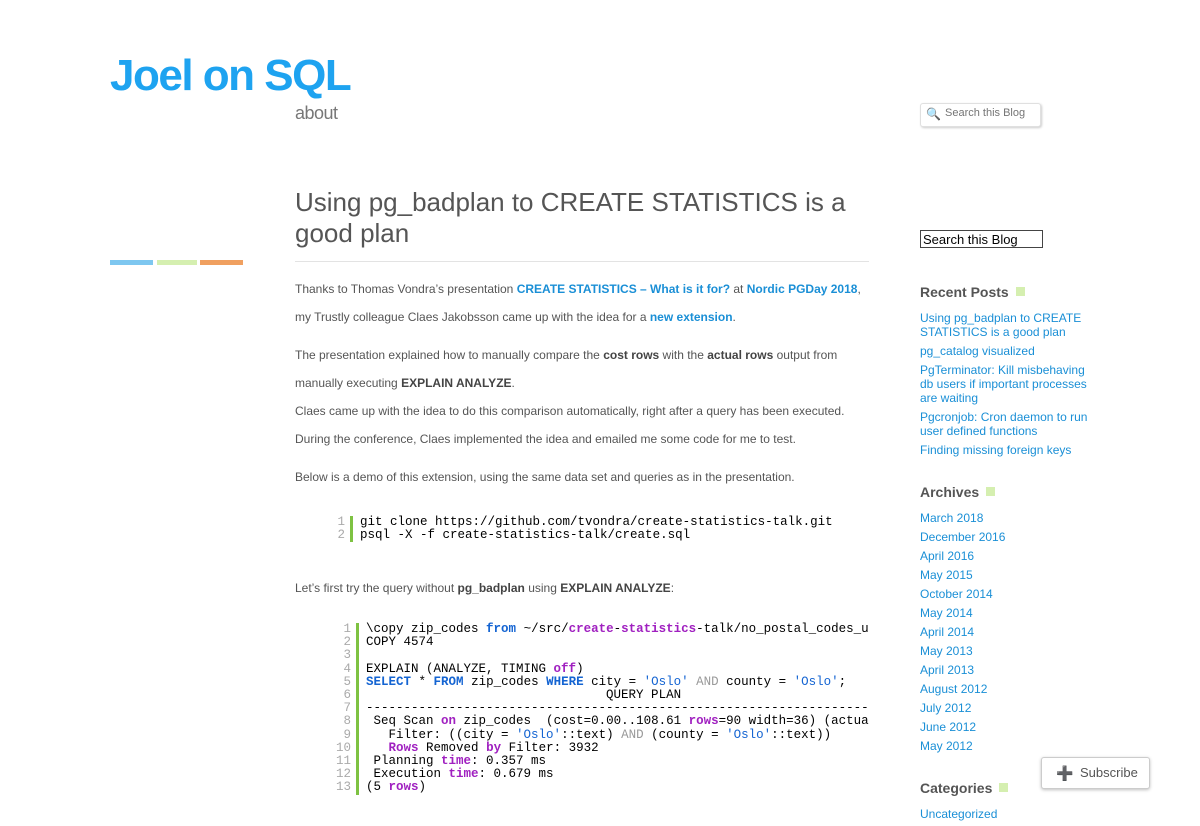 The image size is (1200, 826). I want to click on decor-bar-blue, so click(131, 262).